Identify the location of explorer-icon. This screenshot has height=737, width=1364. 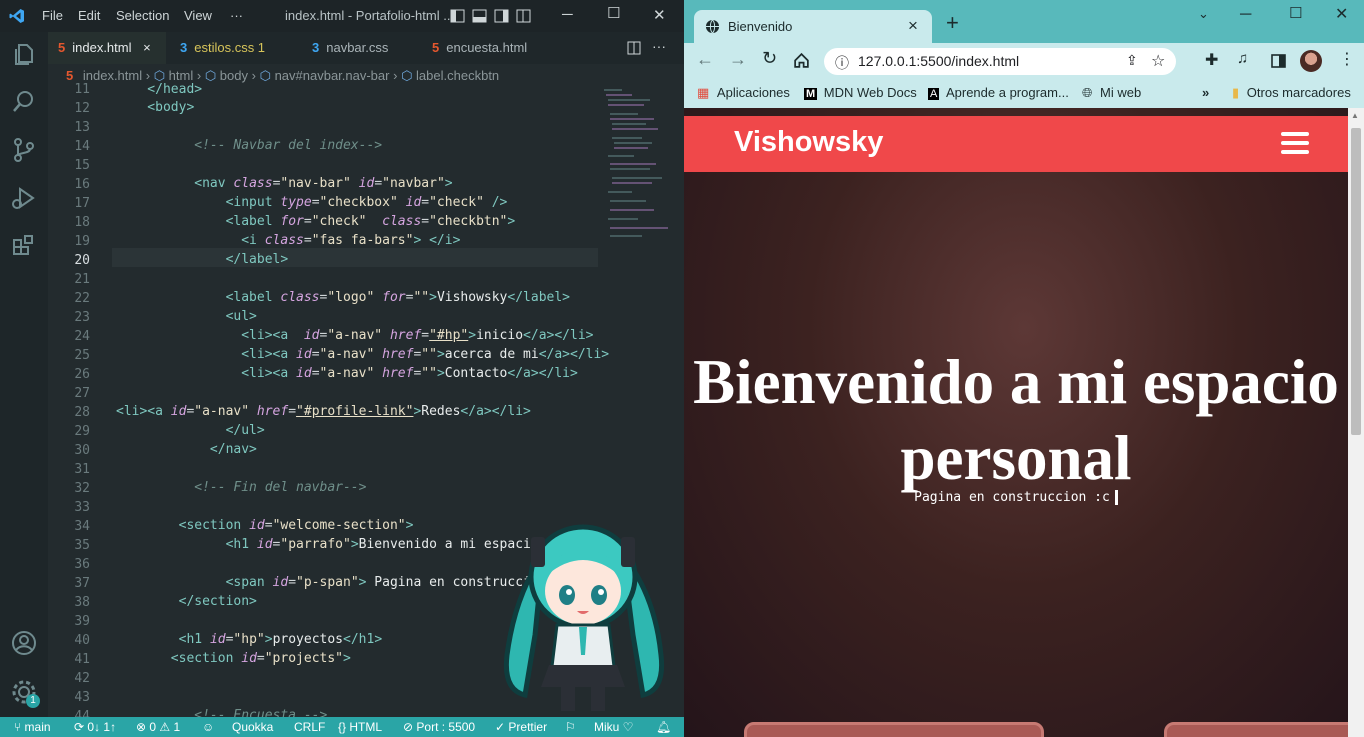
(24, 54).